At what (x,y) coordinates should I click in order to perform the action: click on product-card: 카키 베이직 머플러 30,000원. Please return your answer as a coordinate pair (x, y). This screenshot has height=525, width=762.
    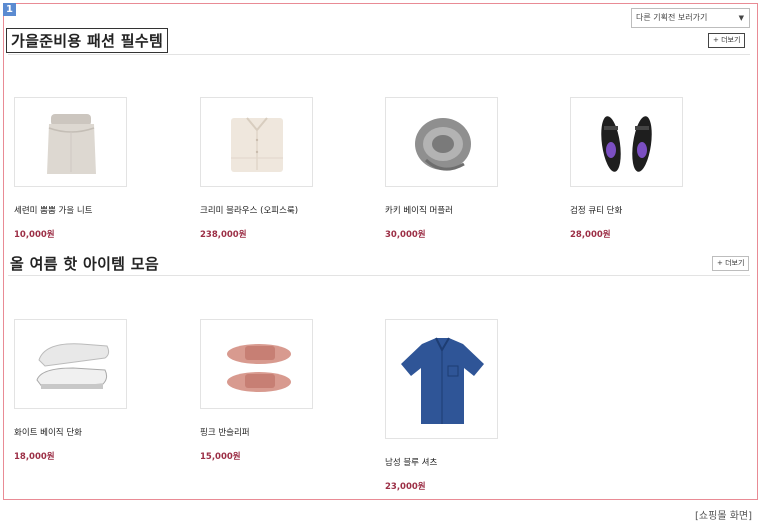
    Looking at the image, I should click on (455, 168).